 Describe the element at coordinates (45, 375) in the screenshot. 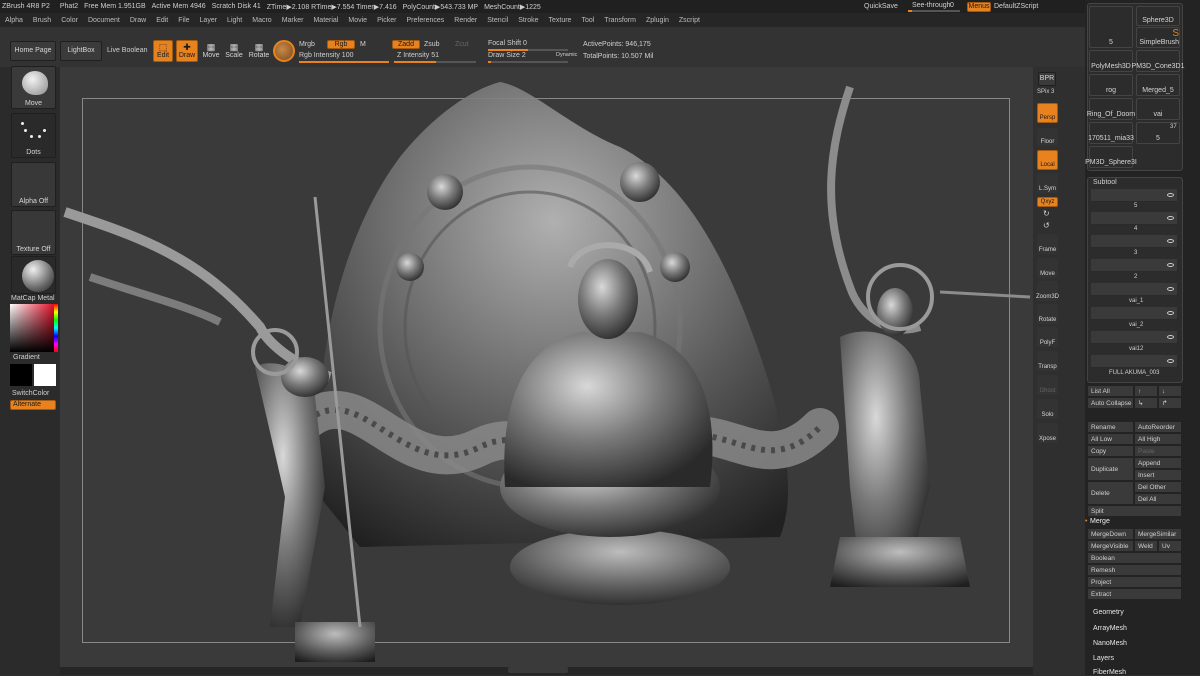

I see `secondary-color-swatch` at that location.